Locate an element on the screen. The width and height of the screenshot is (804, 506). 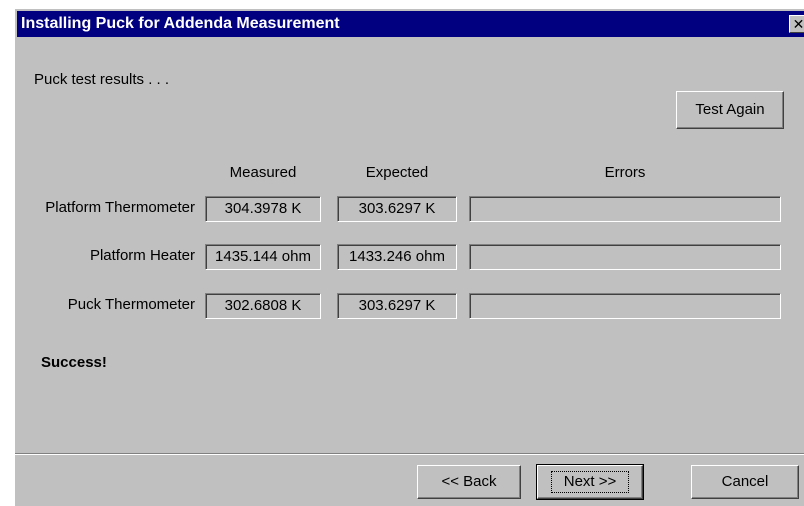
test-again-button: Test Again is located at coordinates (730, 110).